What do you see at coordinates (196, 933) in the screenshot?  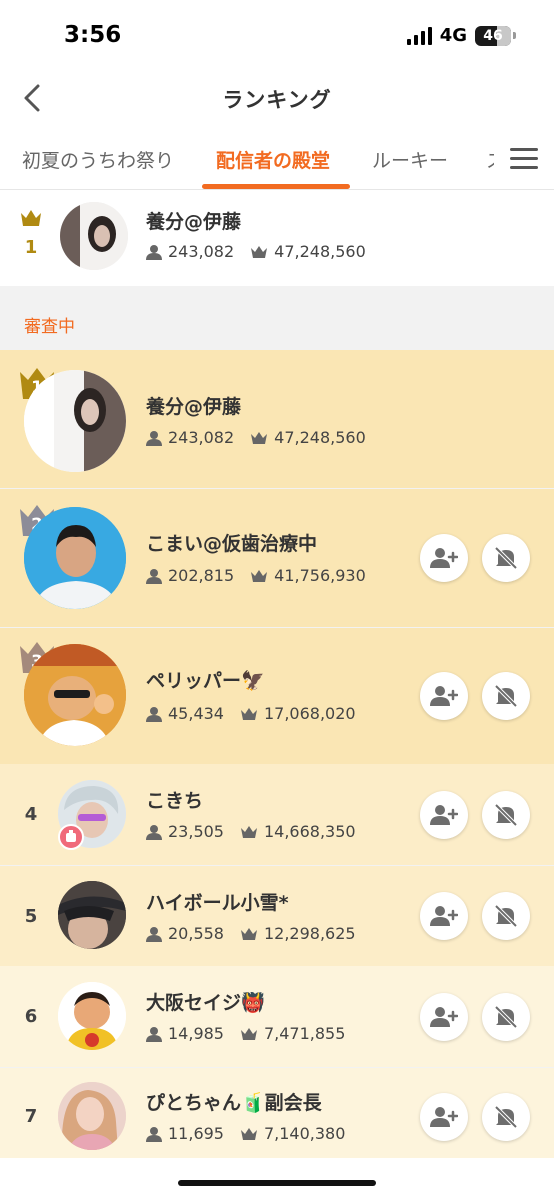 I see `followers-count: 20,558` at bounding box center [196, 933].